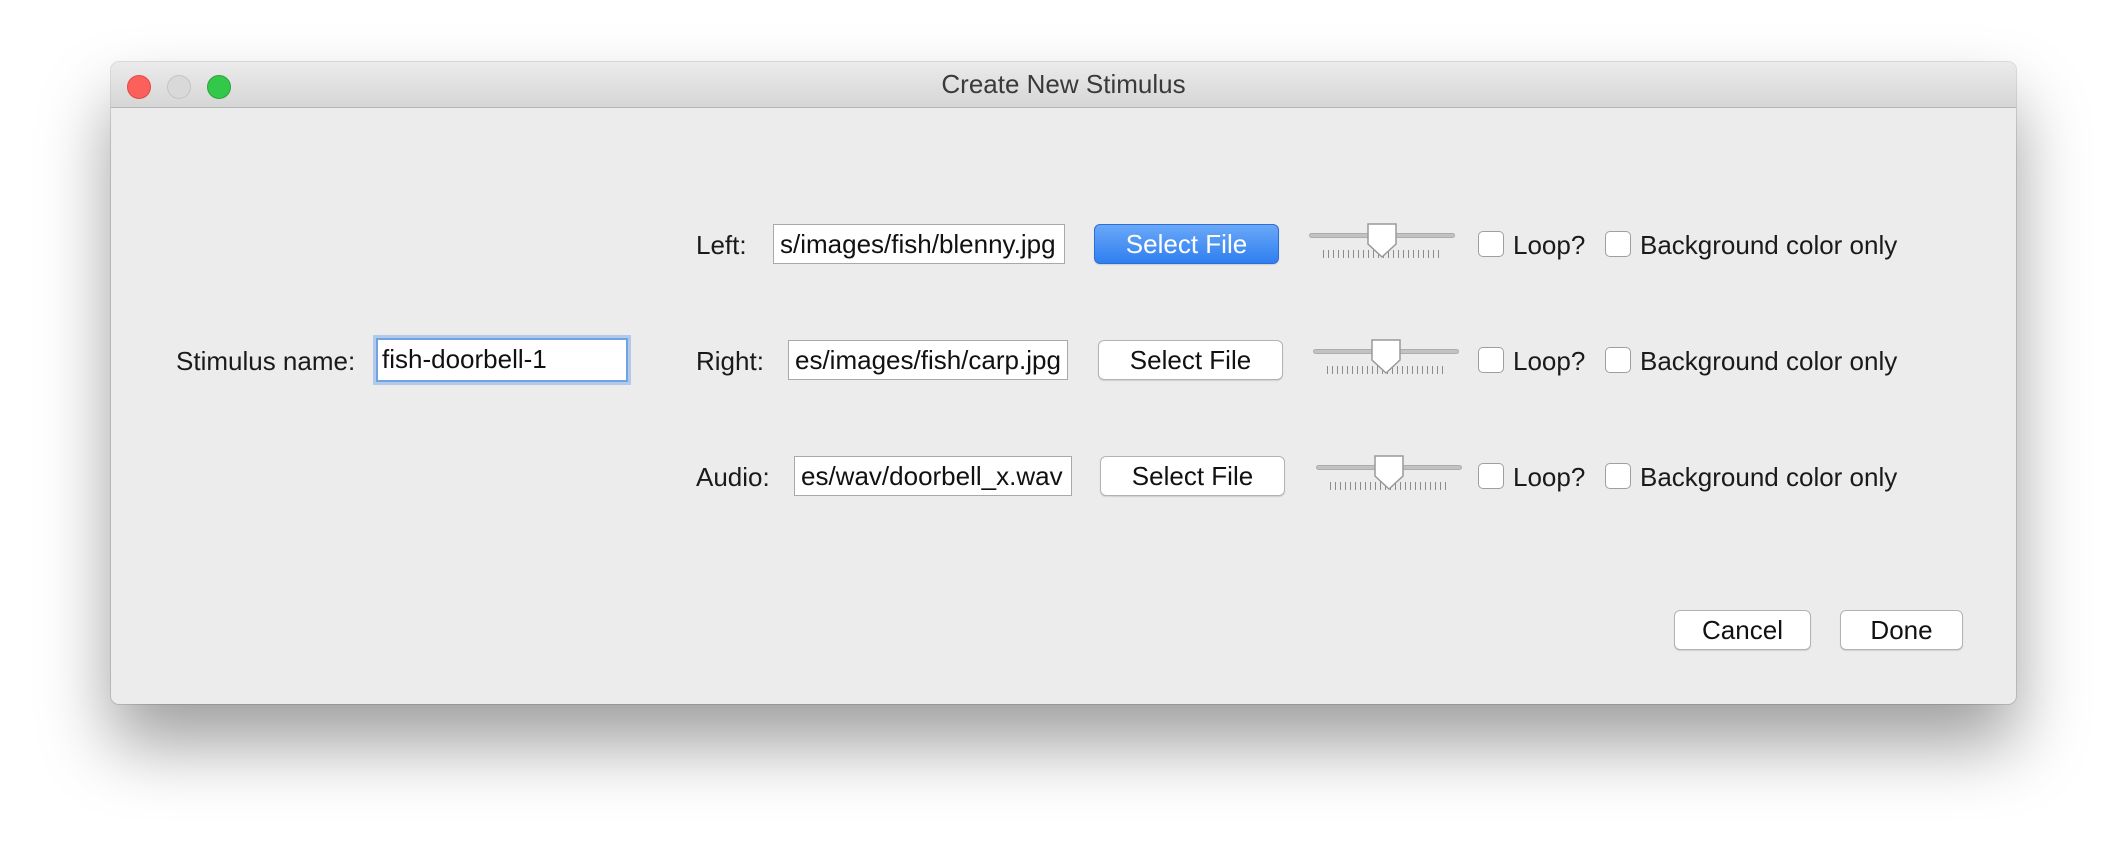  Describe the element at coordinates (1769, 245) in the screenshot. I see `left-background-color-label: Background color only` at that location.